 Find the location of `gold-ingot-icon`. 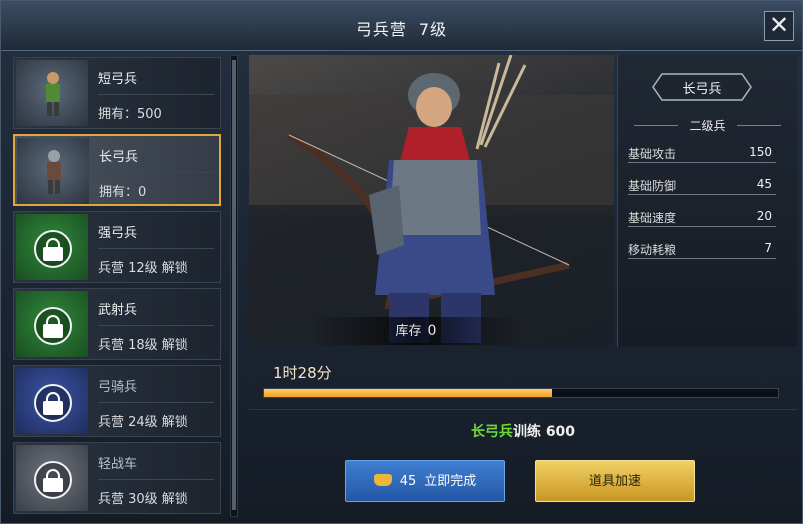

gold-ingot-icon is located at coordinates (382, 480).